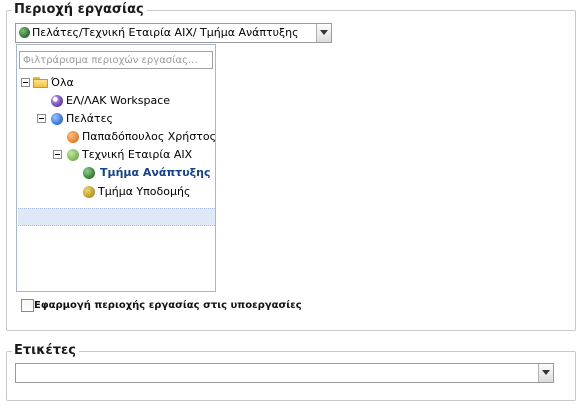 This screenshot has height=405, width=583. Describe the element at coordinates (144, 191) in the screenshot. I see `tree-node-label: Τμήμα Υποδομής` at that location.